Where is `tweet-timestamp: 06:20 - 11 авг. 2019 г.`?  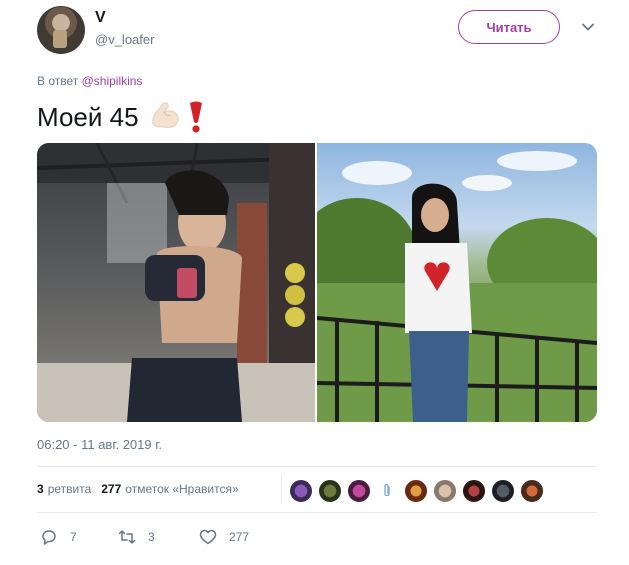
tweet-timestamp: 06:20 - 11 авг. 2019 г. is located at coordinates (99, 444).